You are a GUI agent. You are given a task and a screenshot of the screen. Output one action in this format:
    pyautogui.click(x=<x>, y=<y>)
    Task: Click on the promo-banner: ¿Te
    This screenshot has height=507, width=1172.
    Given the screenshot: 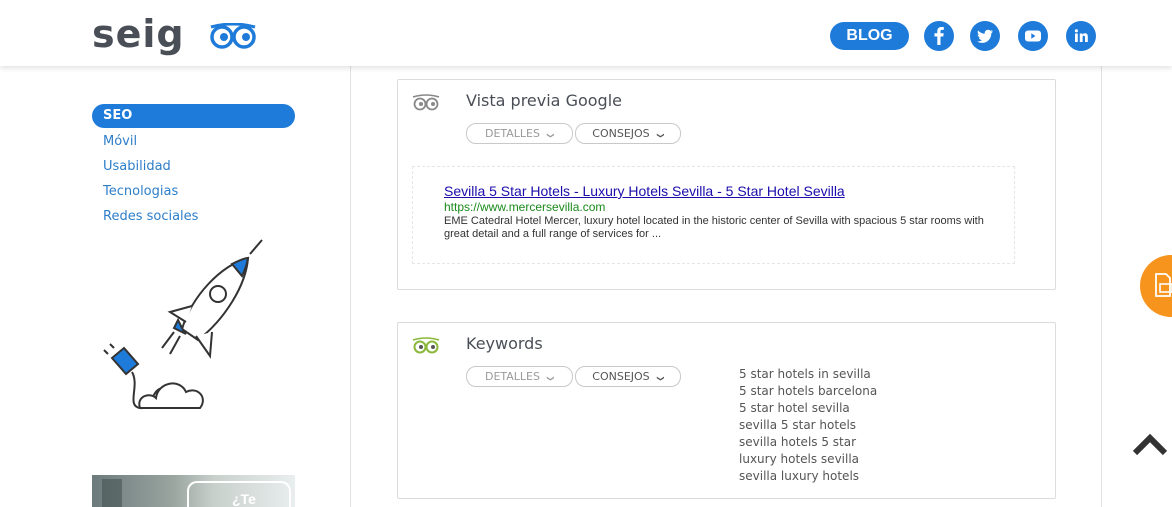 What is the action you would take?
    pyautogui.click(x=193, y=491)
    